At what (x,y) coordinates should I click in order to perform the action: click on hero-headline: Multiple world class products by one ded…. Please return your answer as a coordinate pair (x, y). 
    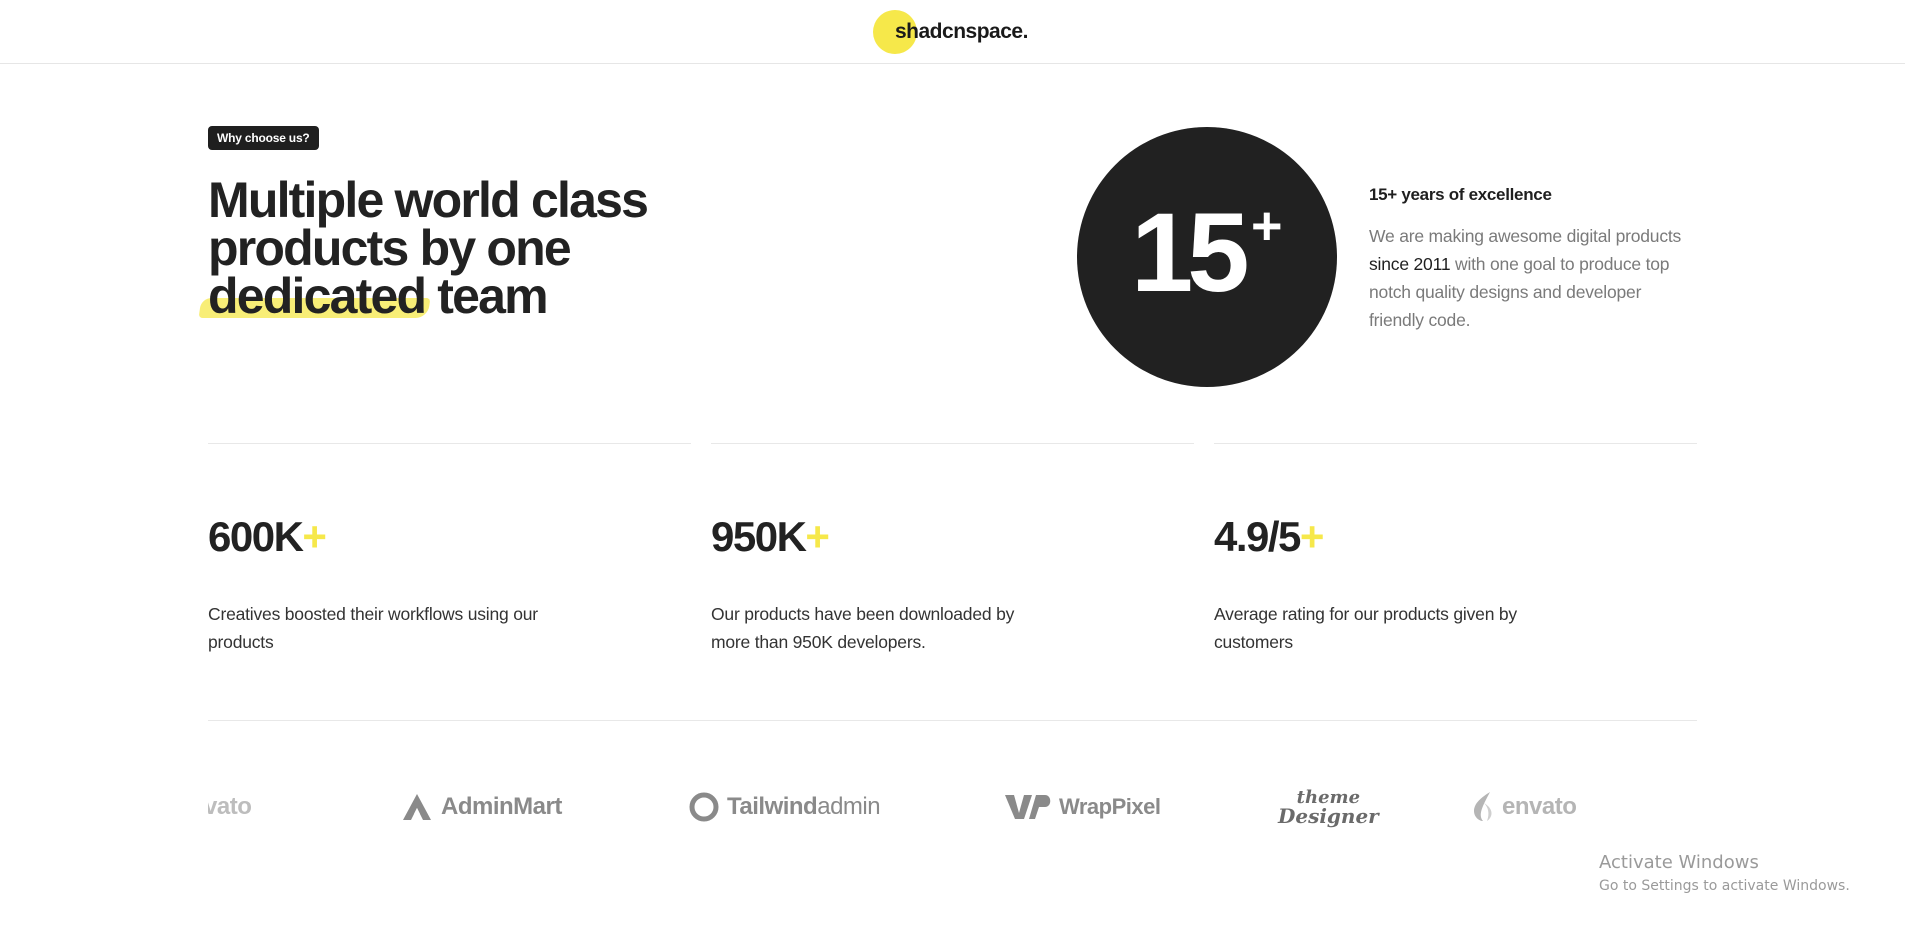
    Looking at the image, I should click on (483, 248).